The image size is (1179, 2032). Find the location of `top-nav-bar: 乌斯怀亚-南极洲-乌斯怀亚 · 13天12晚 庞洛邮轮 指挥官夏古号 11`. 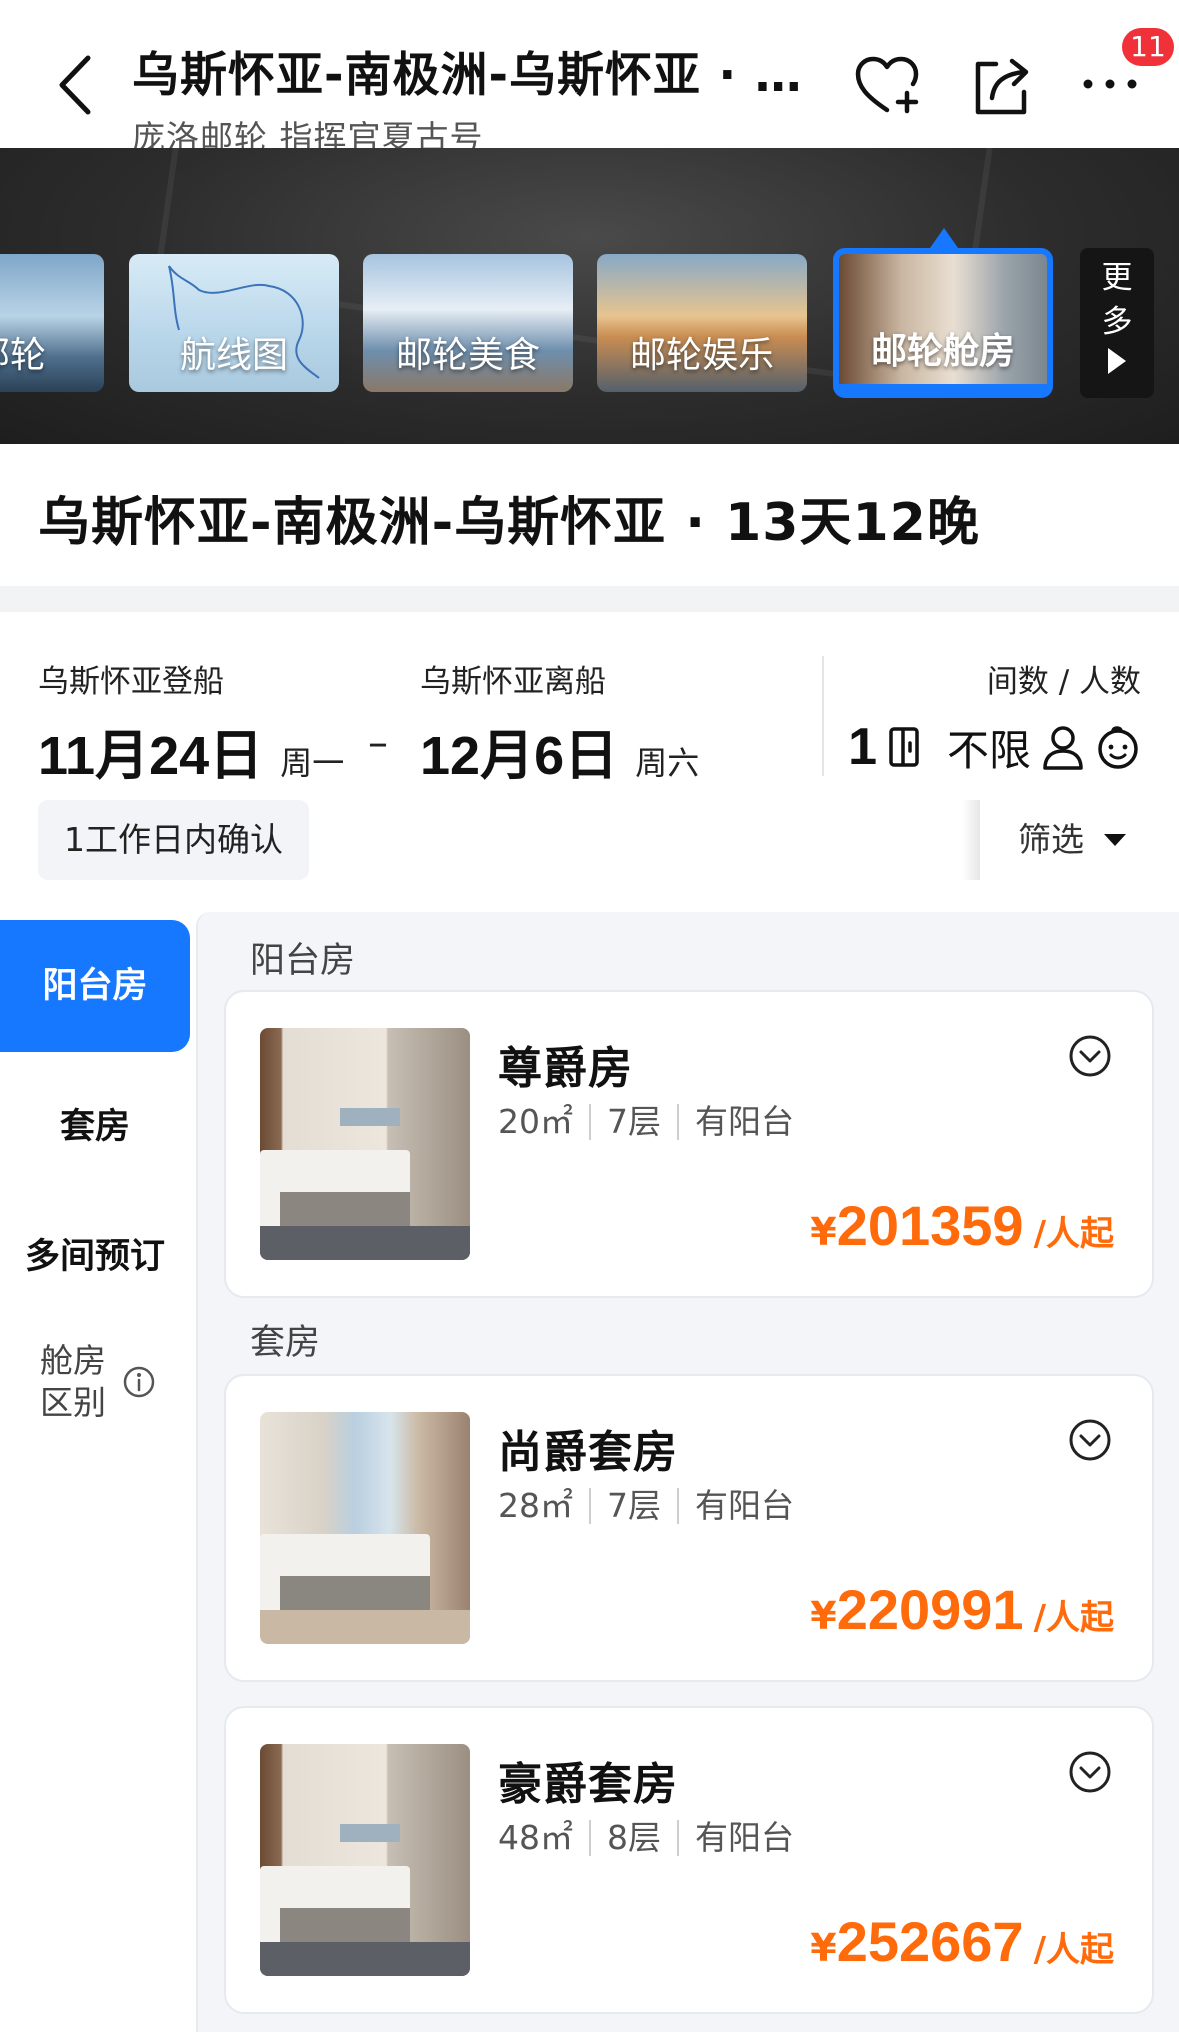

top-nav-bar: 乌斯怀亚-南极洲-乌斯怀亚 · 13天12晚 庞洛邮轮 指挥官夏古号 11 is located at coordinates (589, 78).